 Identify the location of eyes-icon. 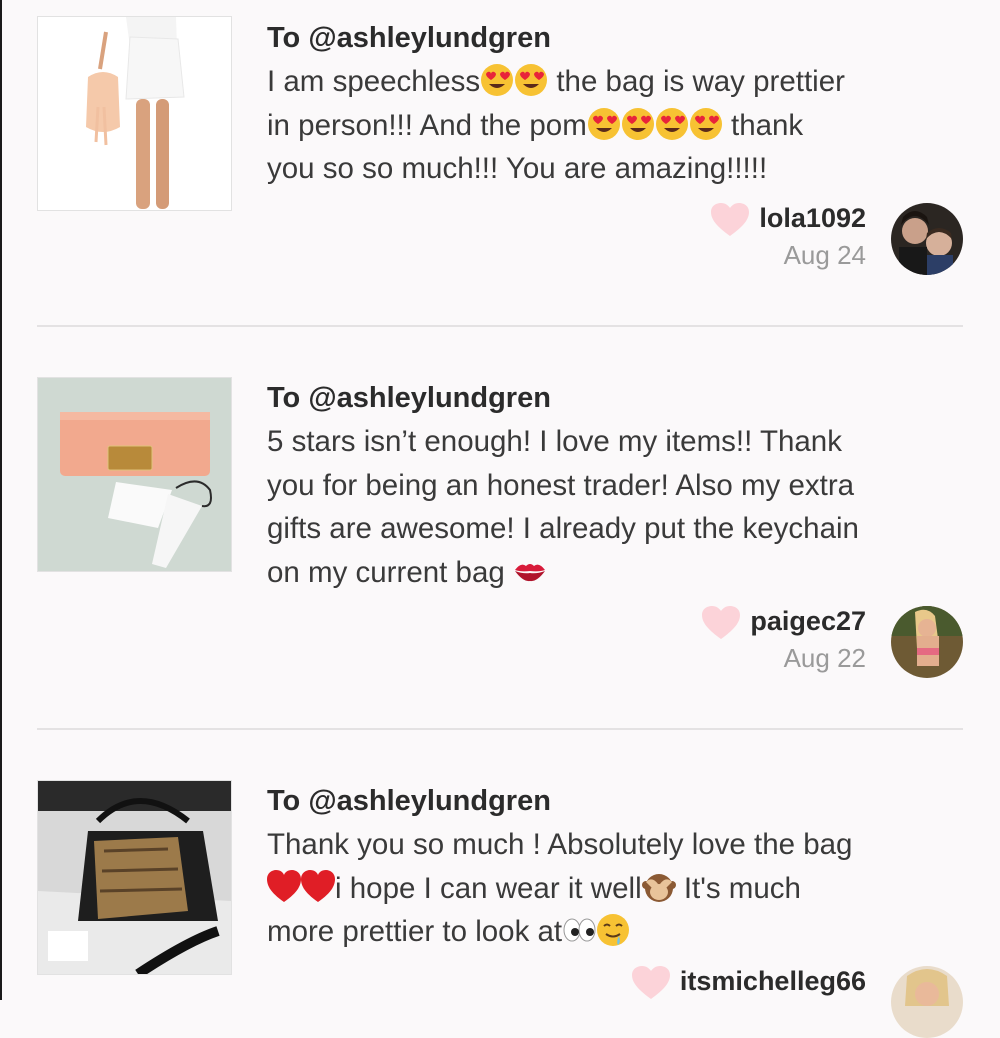
(579, 930).